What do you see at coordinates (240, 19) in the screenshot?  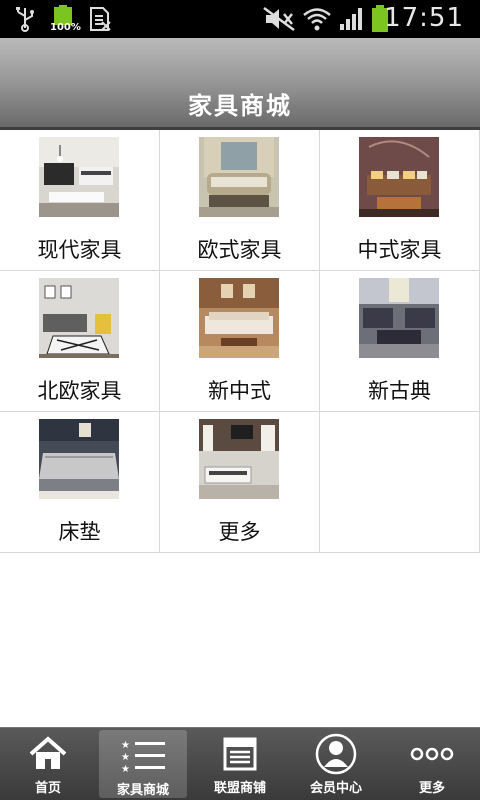 I see `status-bar: 100% 17:51` at bounding box center [240, 19].